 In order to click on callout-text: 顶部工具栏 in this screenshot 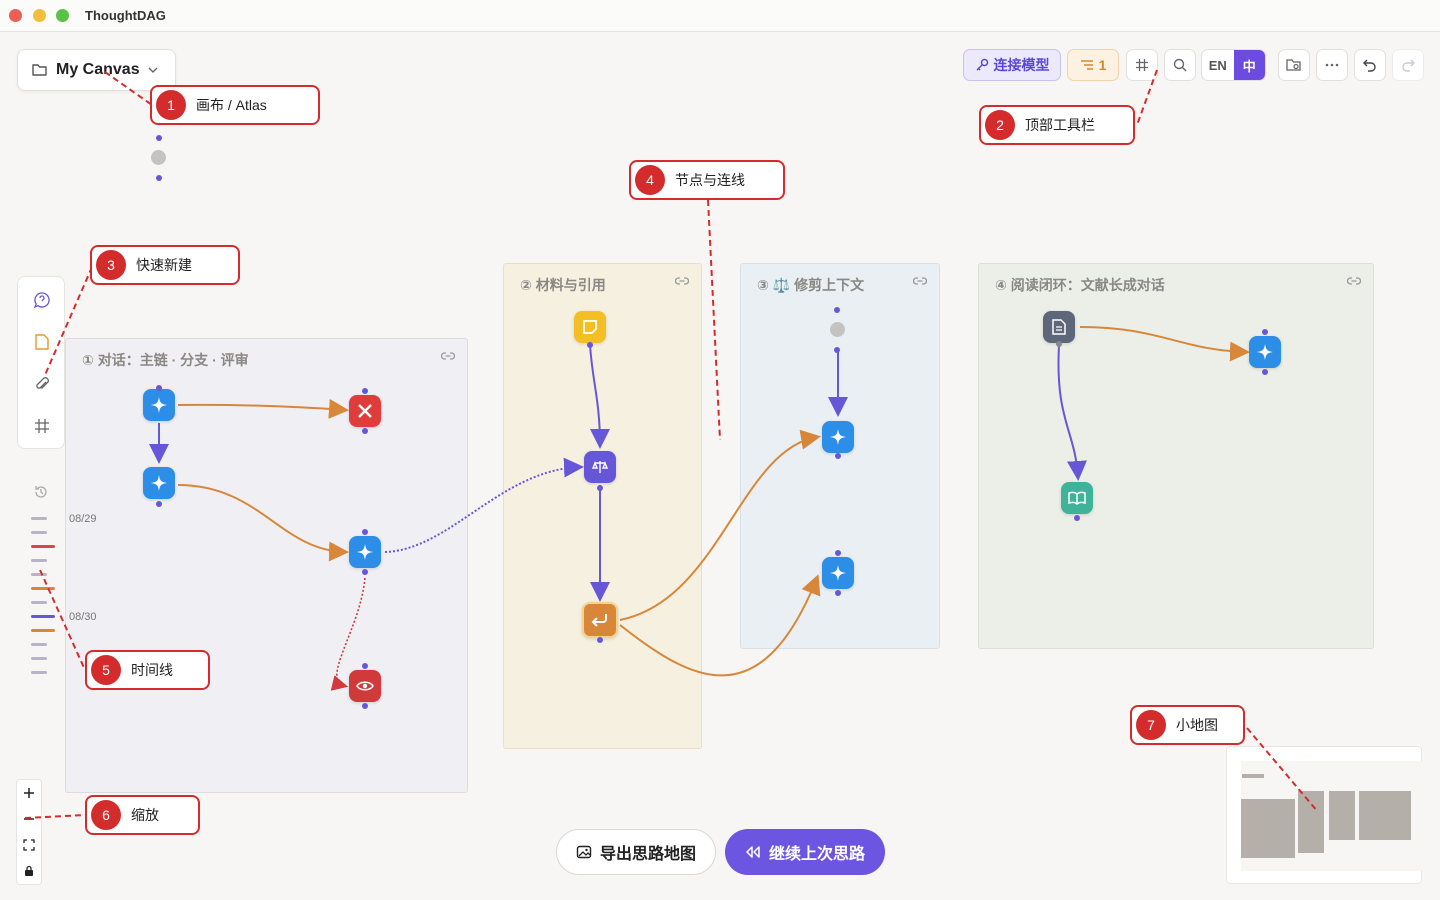, I will do `click(1060, 125)`.